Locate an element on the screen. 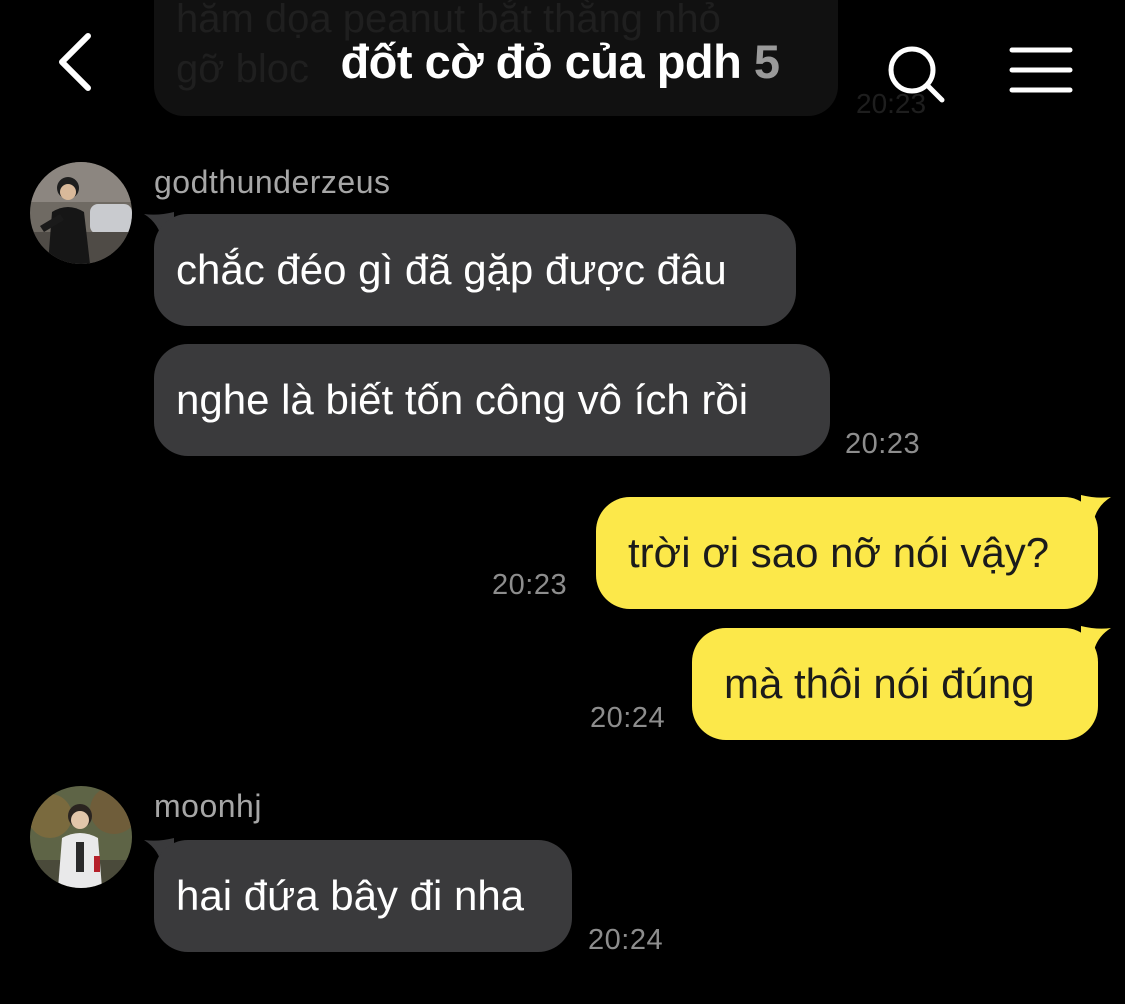 Image resolution: width=1125 pixels, height=1004 pixels. menu-button is located at coordinates (1041, 70).